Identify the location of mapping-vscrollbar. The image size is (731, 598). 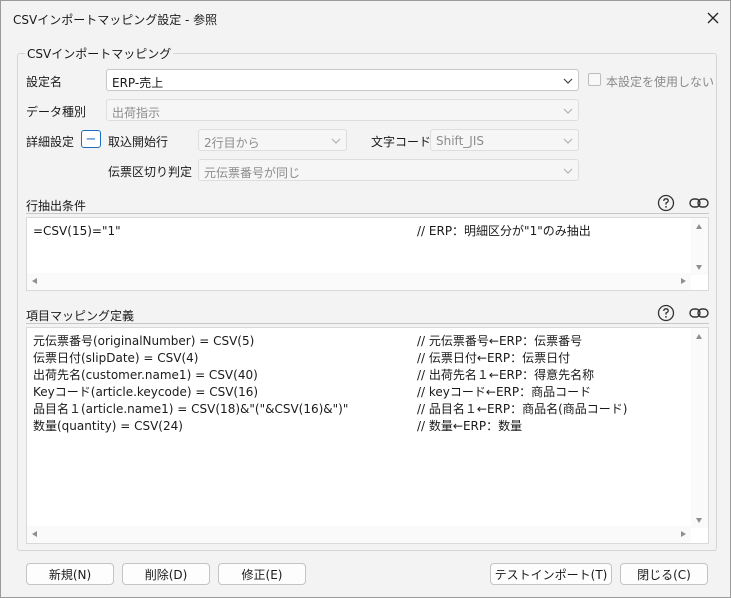
(699, 428).